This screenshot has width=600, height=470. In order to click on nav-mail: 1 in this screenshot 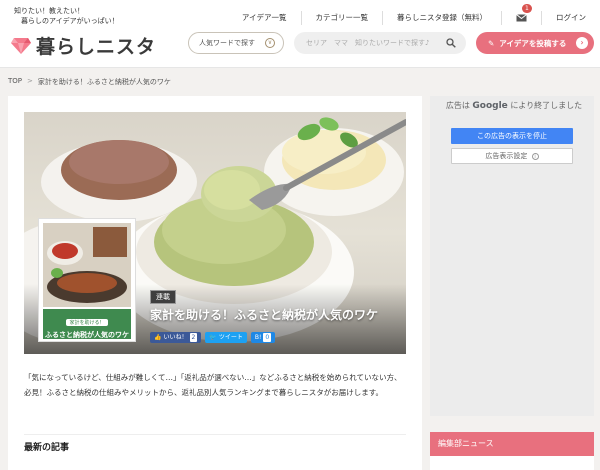, I will do `click(521, 14)`.